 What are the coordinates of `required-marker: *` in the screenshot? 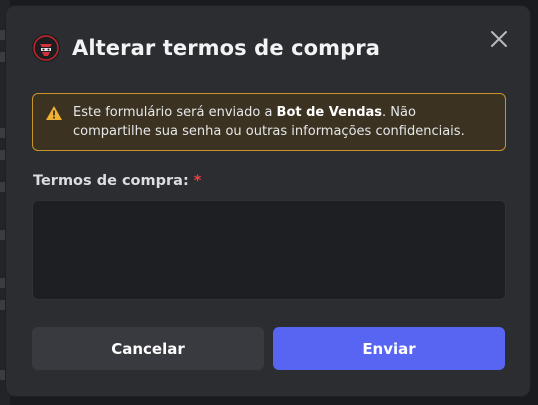 It's located at (197, 181).